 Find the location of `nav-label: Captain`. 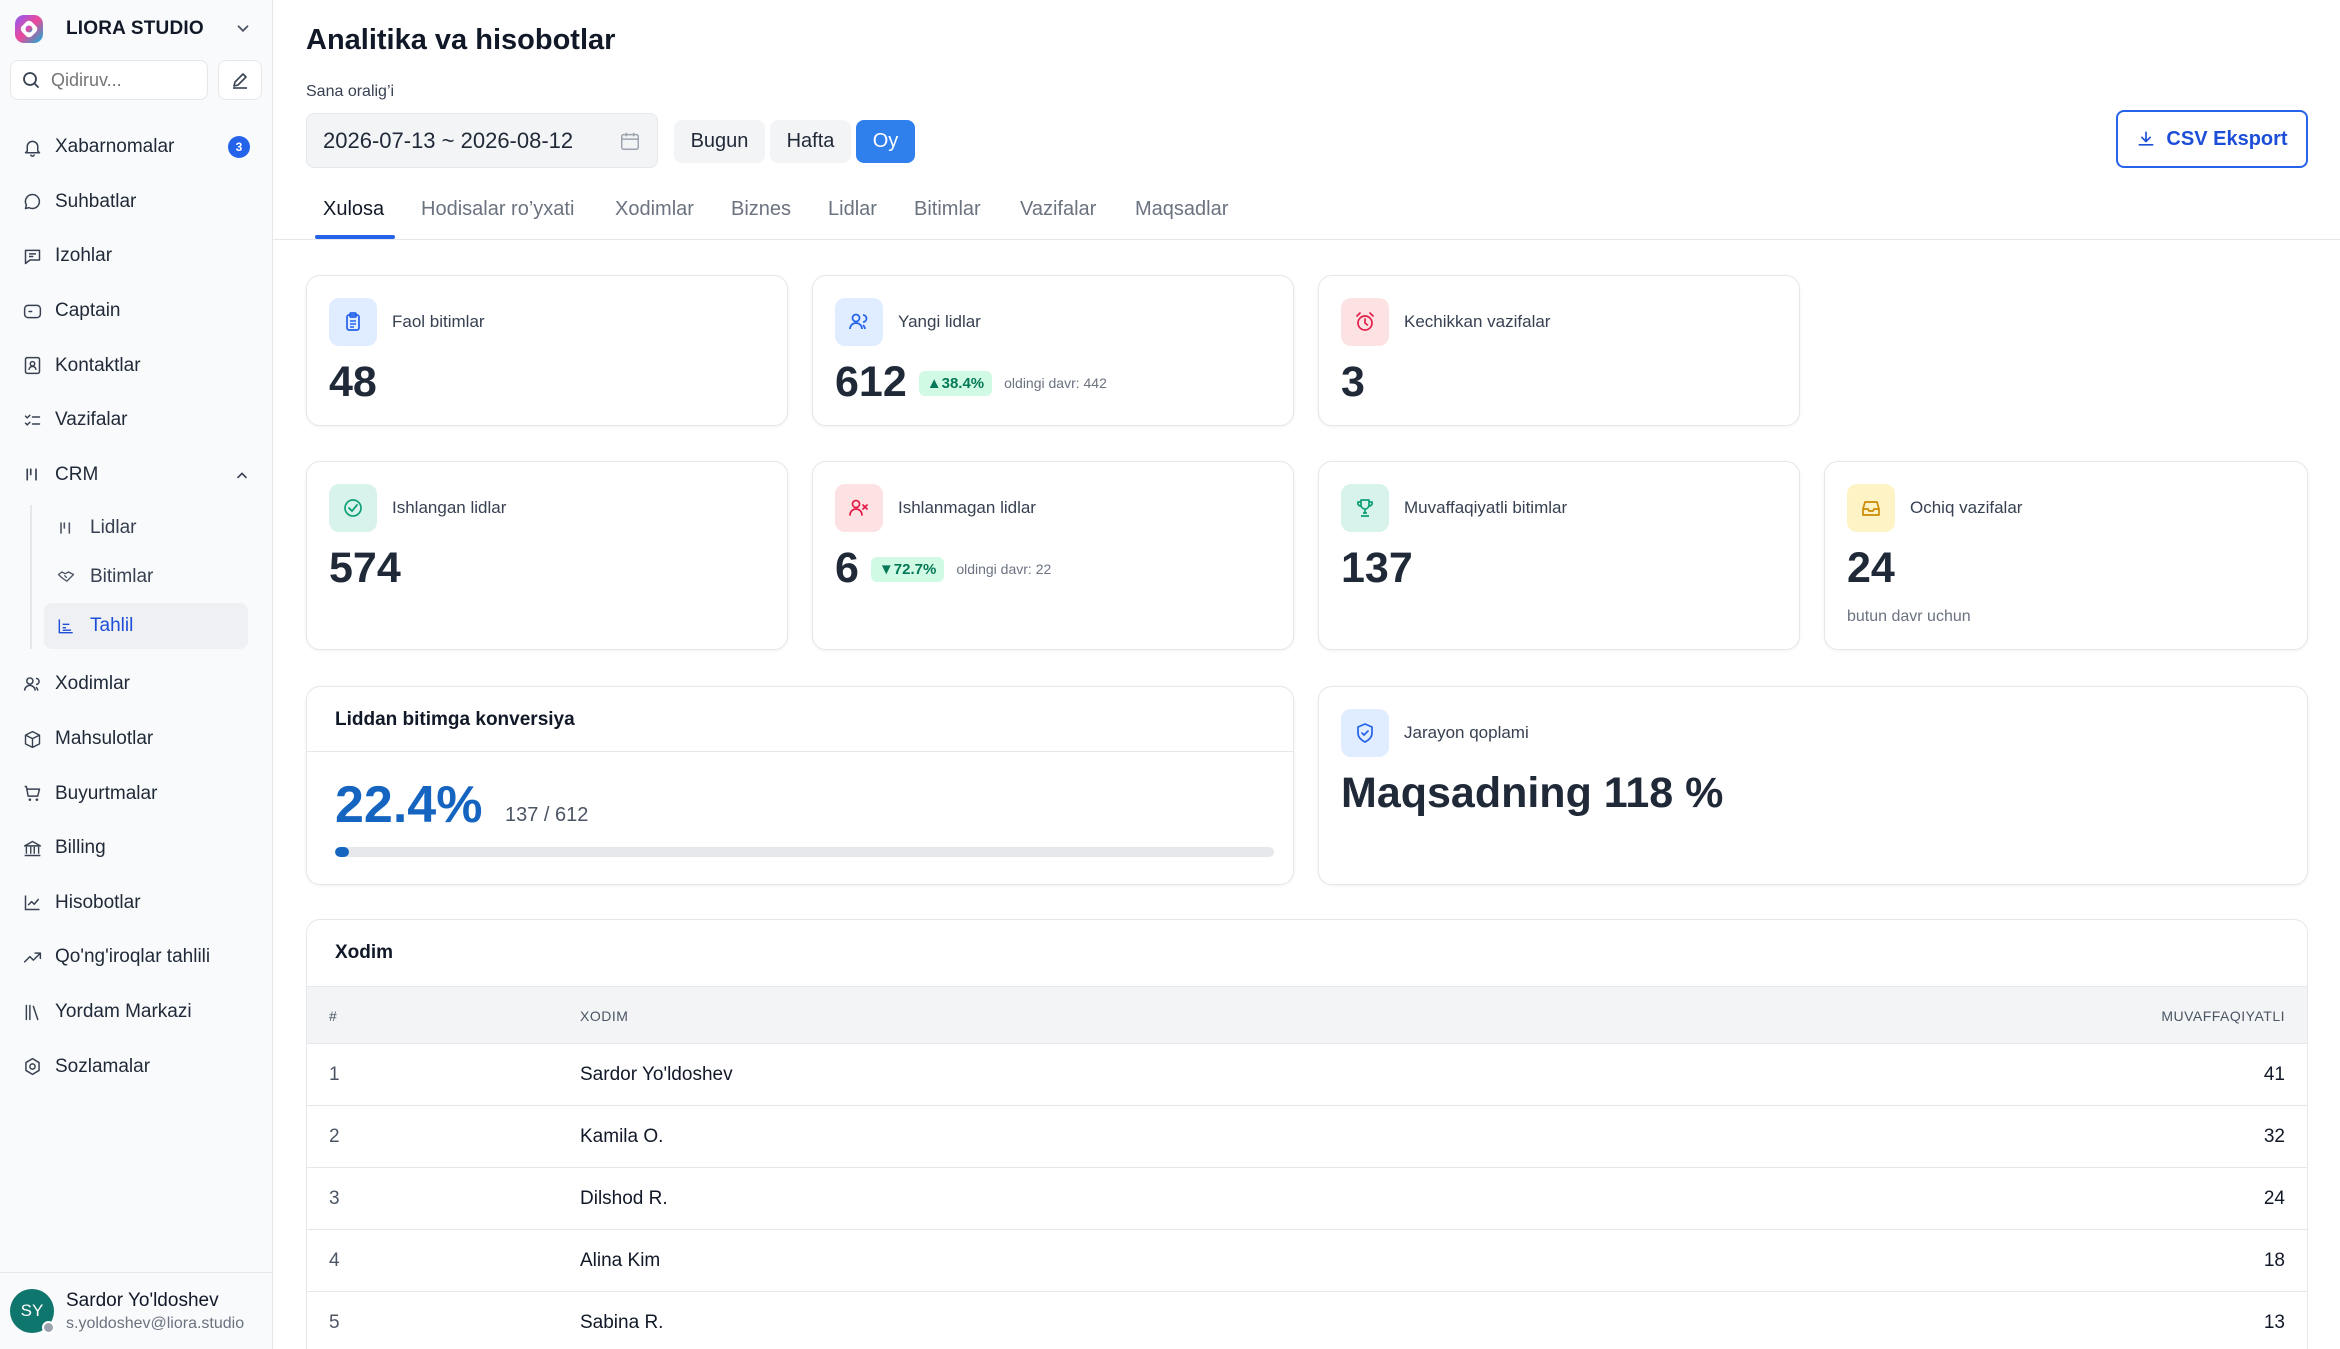

nav-label: Captain is located at coordinates (88, 311).